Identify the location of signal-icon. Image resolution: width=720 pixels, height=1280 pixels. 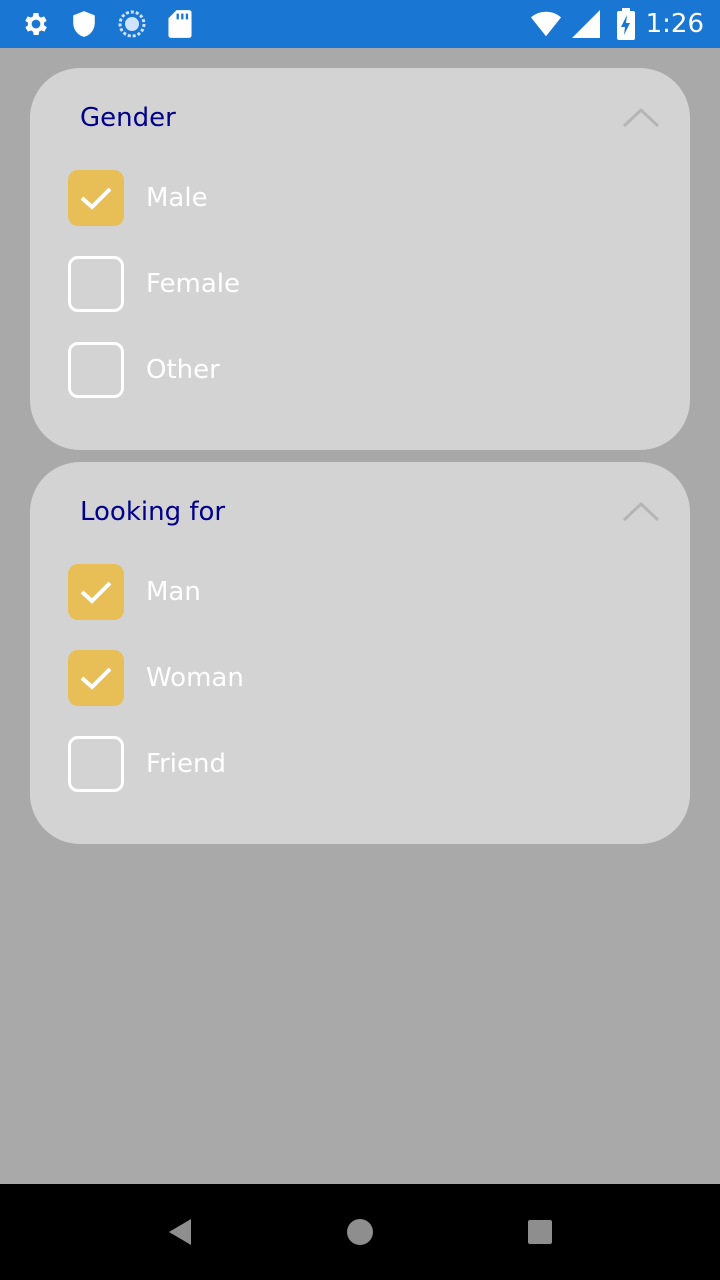
(586, 24).